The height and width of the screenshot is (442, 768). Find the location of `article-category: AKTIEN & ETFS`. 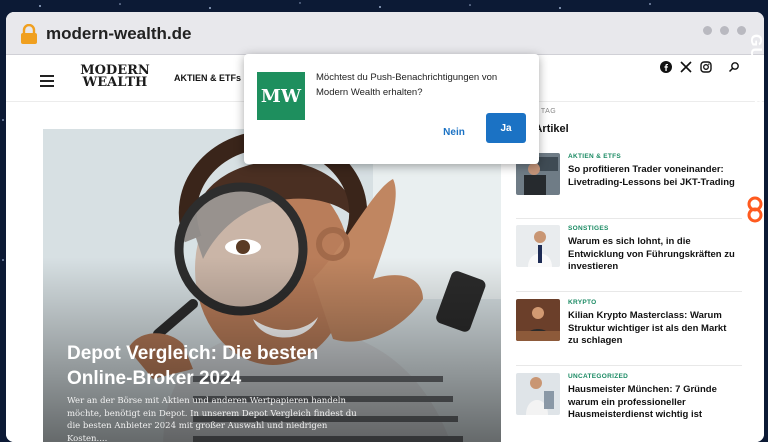

article-category: AKTIEN & ETFS is located at coordinates (594, 156).